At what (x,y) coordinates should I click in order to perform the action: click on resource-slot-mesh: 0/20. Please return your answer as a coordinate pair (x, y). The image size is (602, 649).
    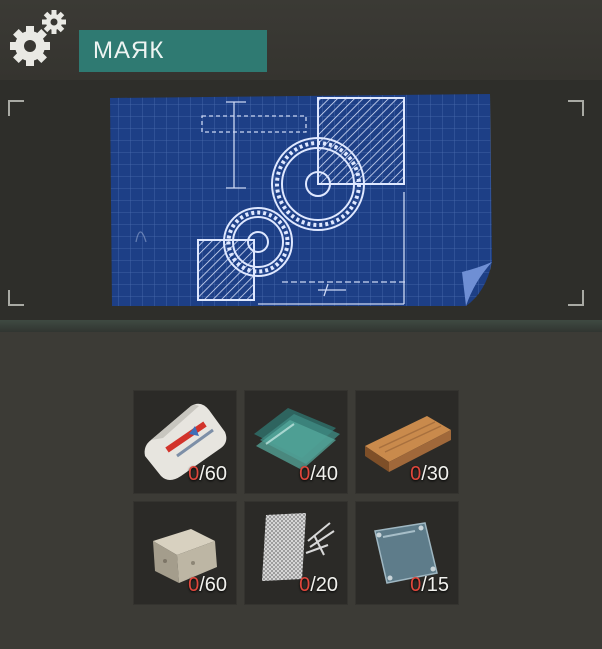
    Looking at the image, I should click on (296, 553).